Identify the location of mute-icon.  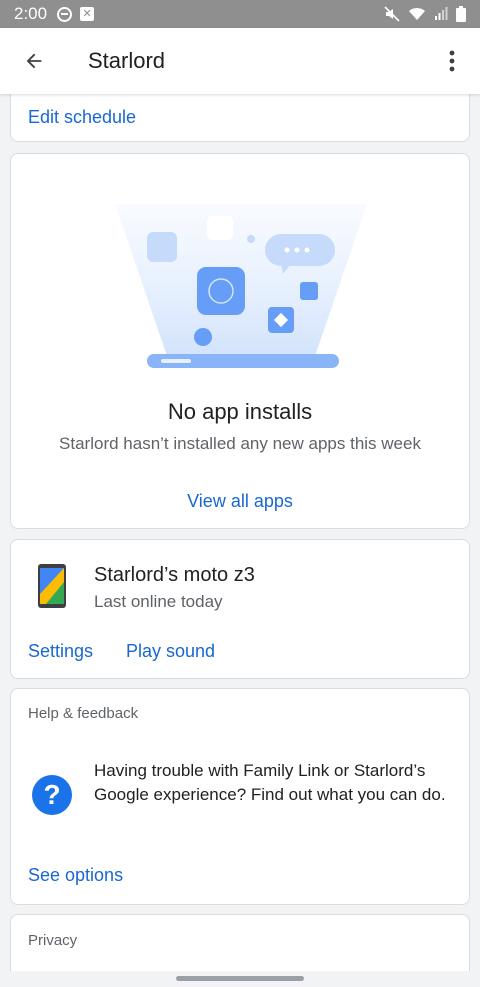
(392, 14).